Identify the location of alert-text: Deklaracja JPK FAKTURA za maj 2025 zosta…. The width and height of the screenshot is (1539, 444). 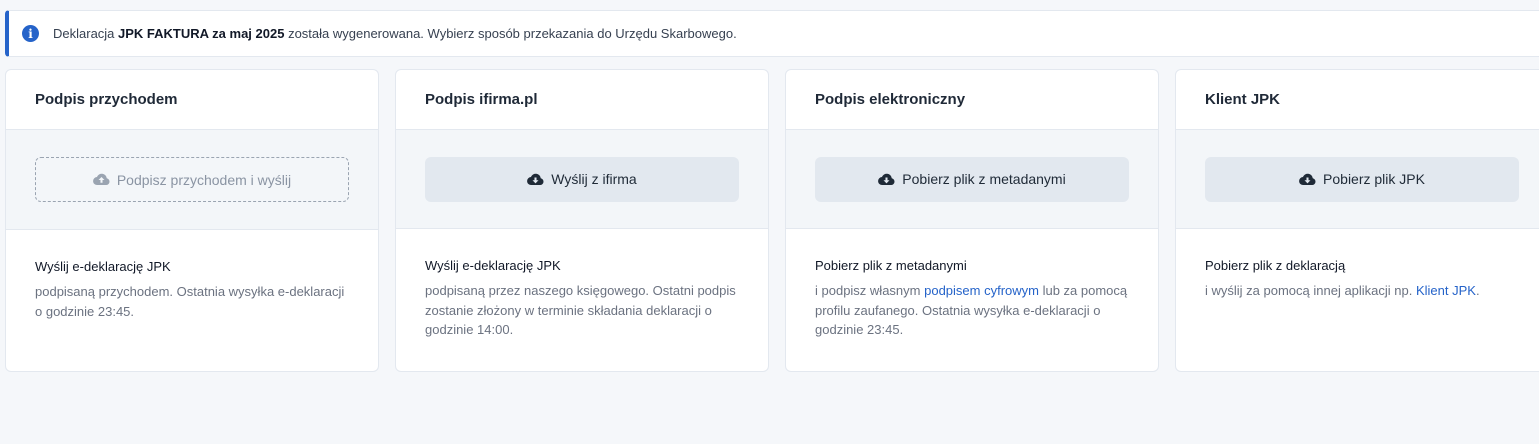
(395, 33).